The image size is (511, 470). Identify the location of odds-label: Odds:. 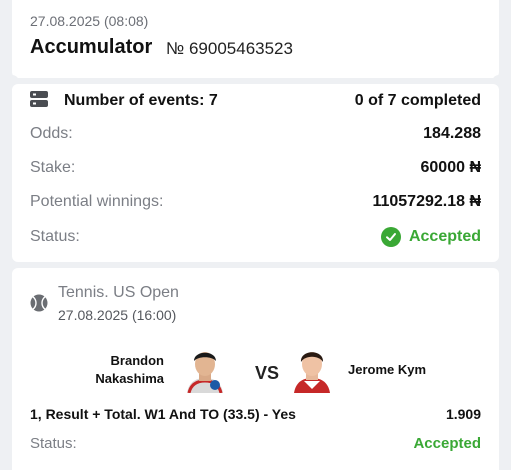
(51, 133).